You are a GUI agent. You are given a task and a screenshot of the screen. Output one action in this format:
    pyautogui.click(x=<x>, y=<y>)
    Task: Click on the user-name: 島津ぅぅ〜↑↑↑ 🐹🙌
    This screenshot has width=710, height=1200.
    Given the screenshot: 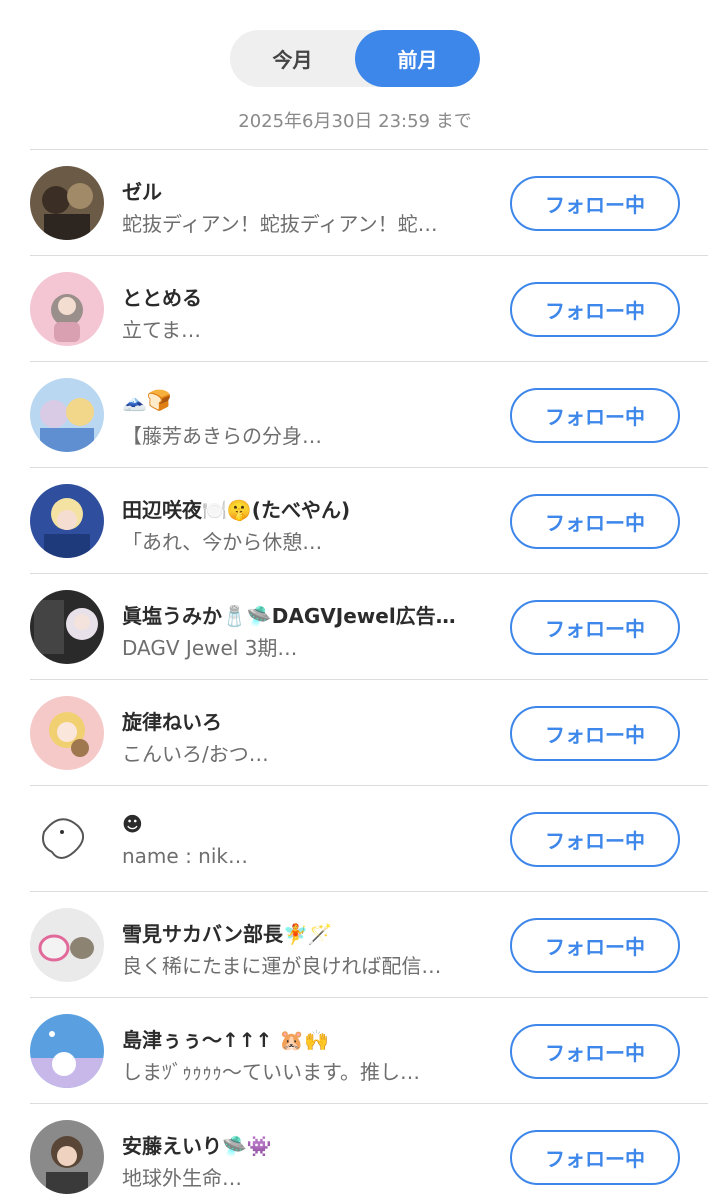 What is the action you would take?
    pyautogui.click(x=307, y=1038)
    